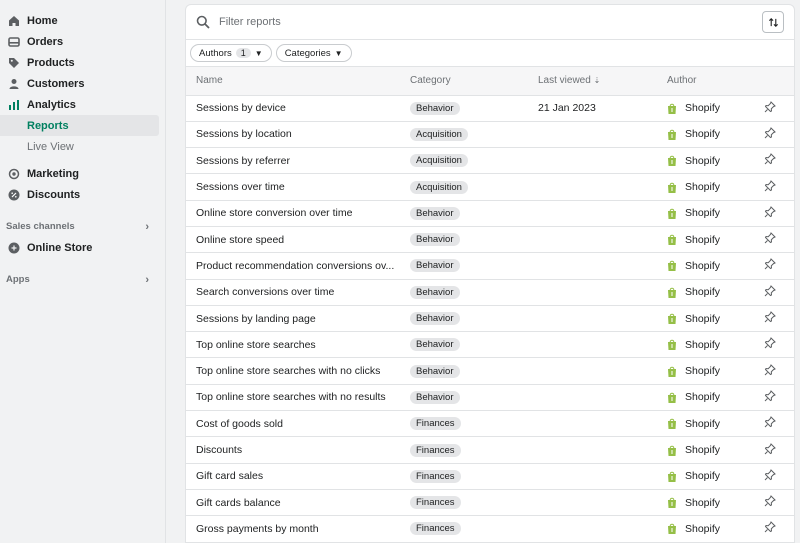 Image resolution: width=800 pixels, height=543 pixels. What do you see at coordinates (79, 62) in the screenshot?
I see `nav-products: Products` at bounding box center [79, 62].